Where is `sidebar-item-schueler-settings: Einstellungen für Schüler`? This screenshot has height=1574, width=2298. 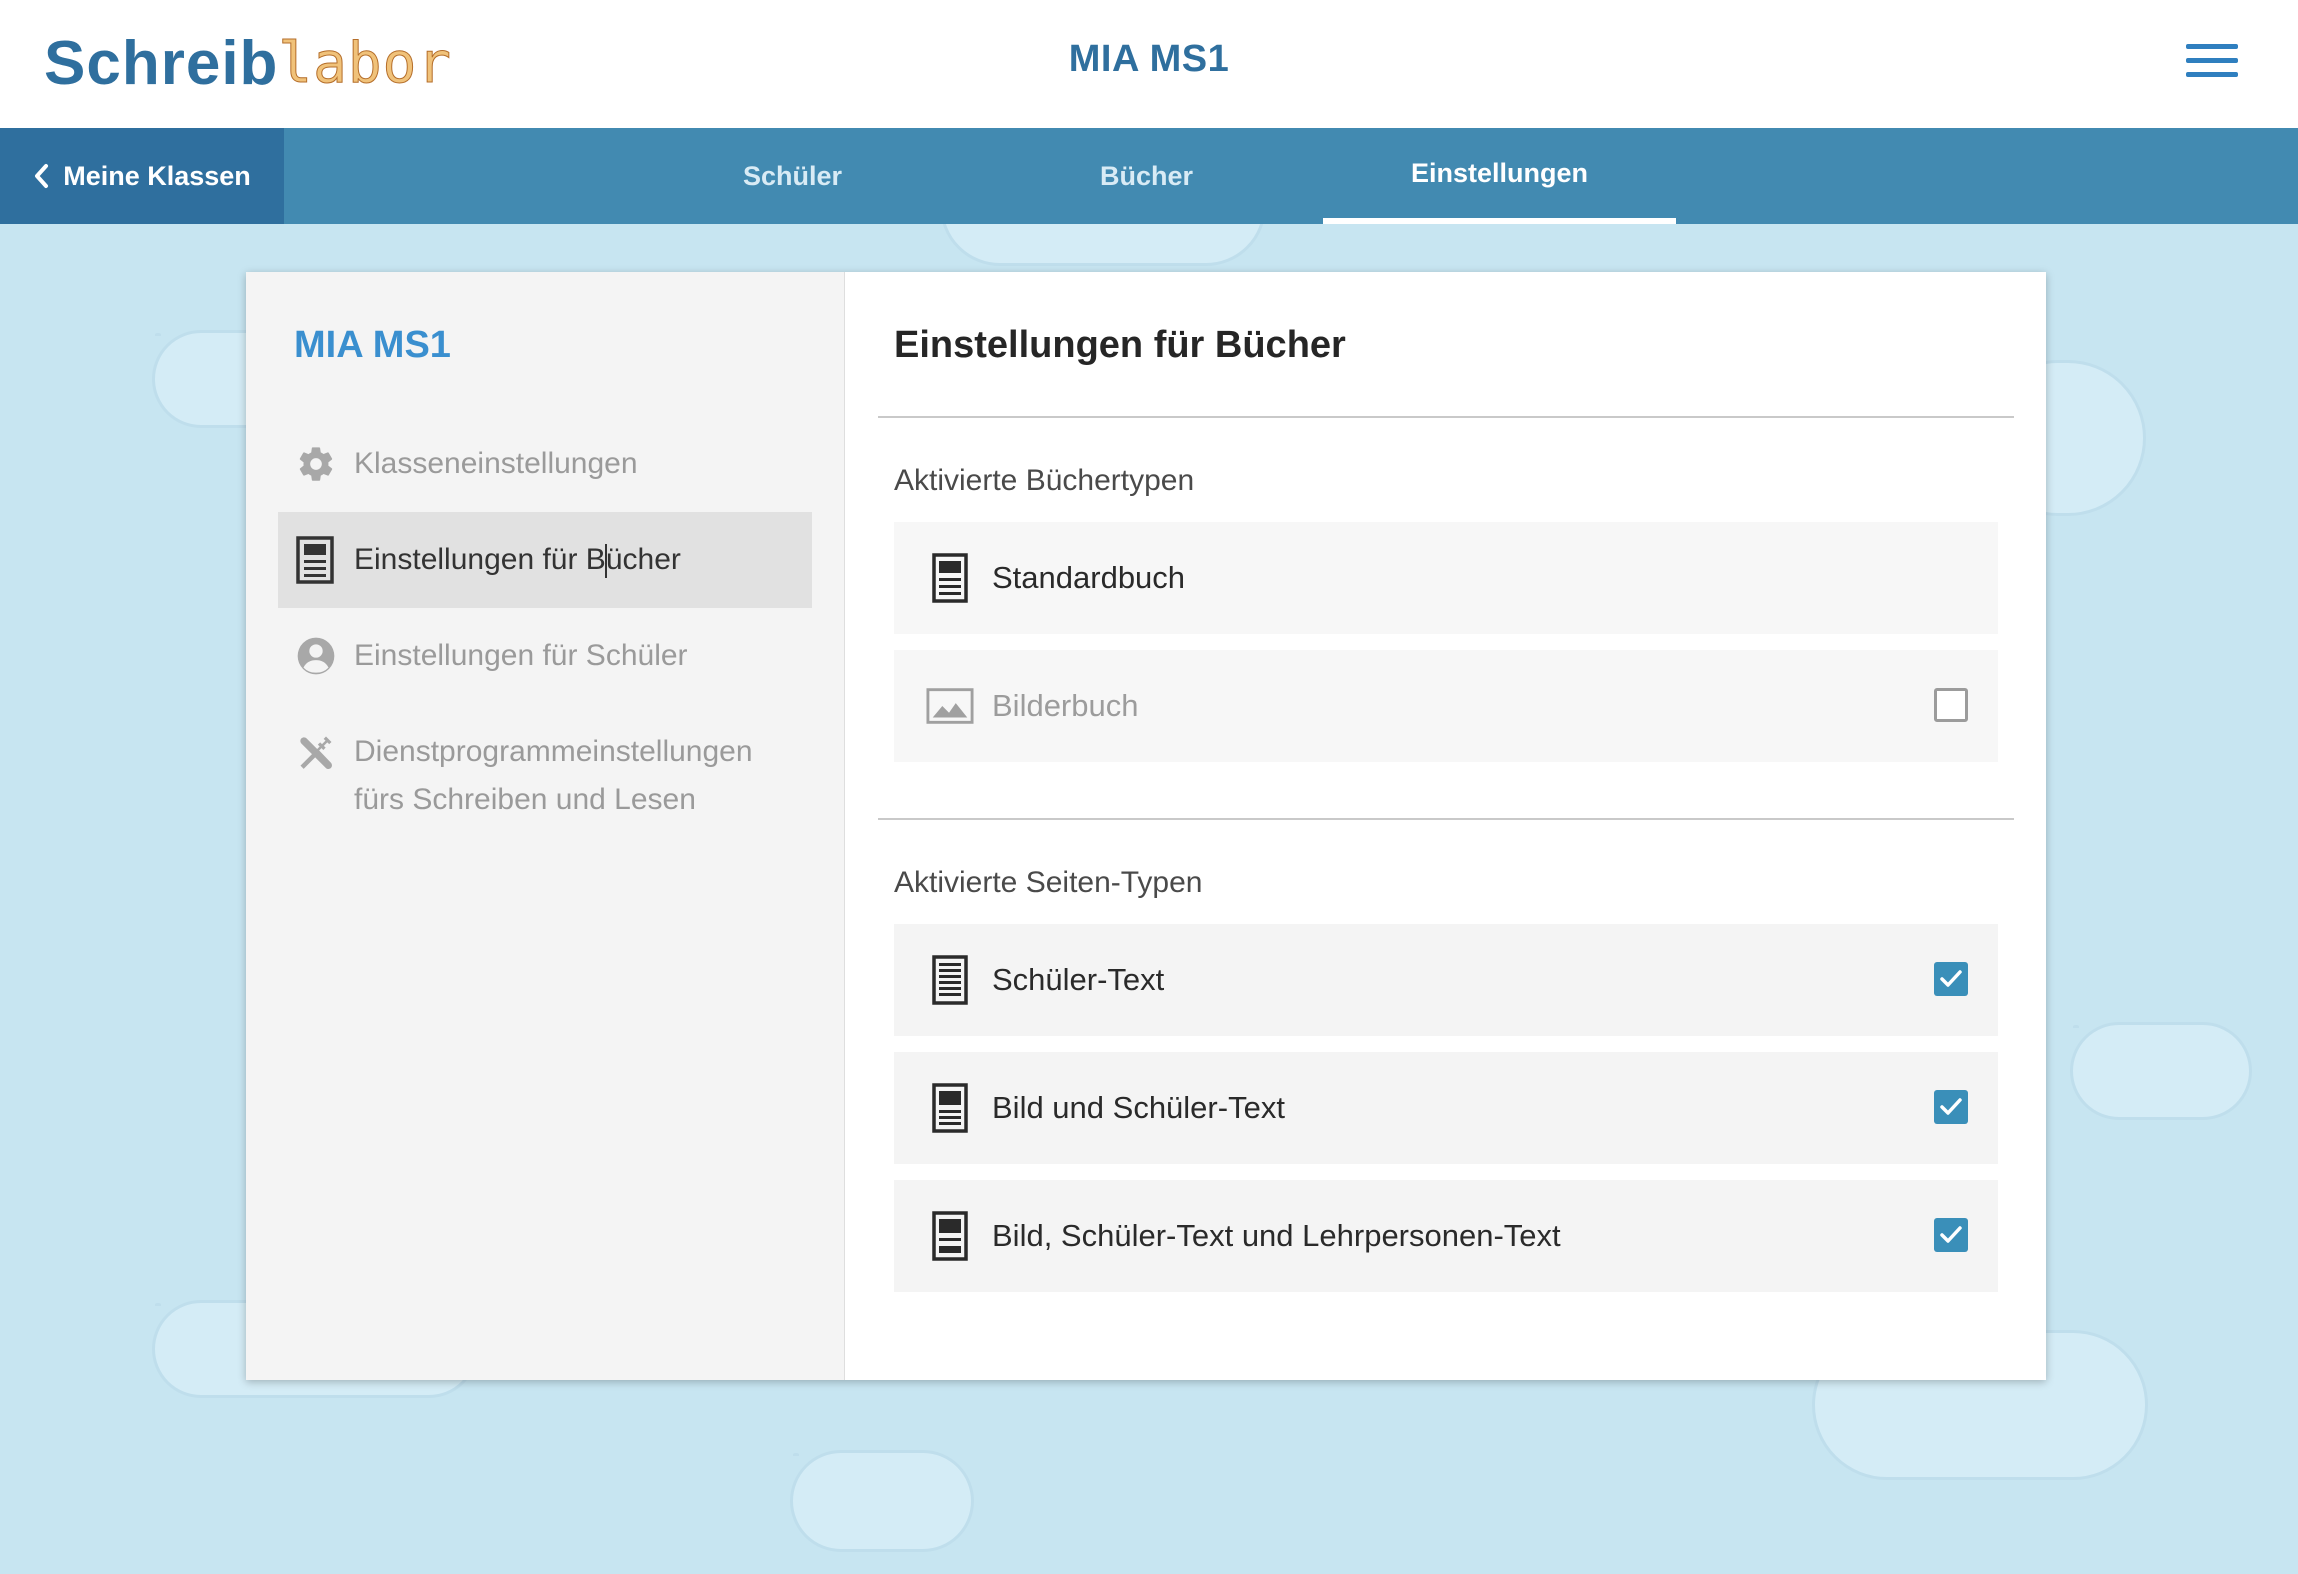 sidebar-item-schueler-settings: Einstellungen für Schüler is located at coordinates (545, 656).